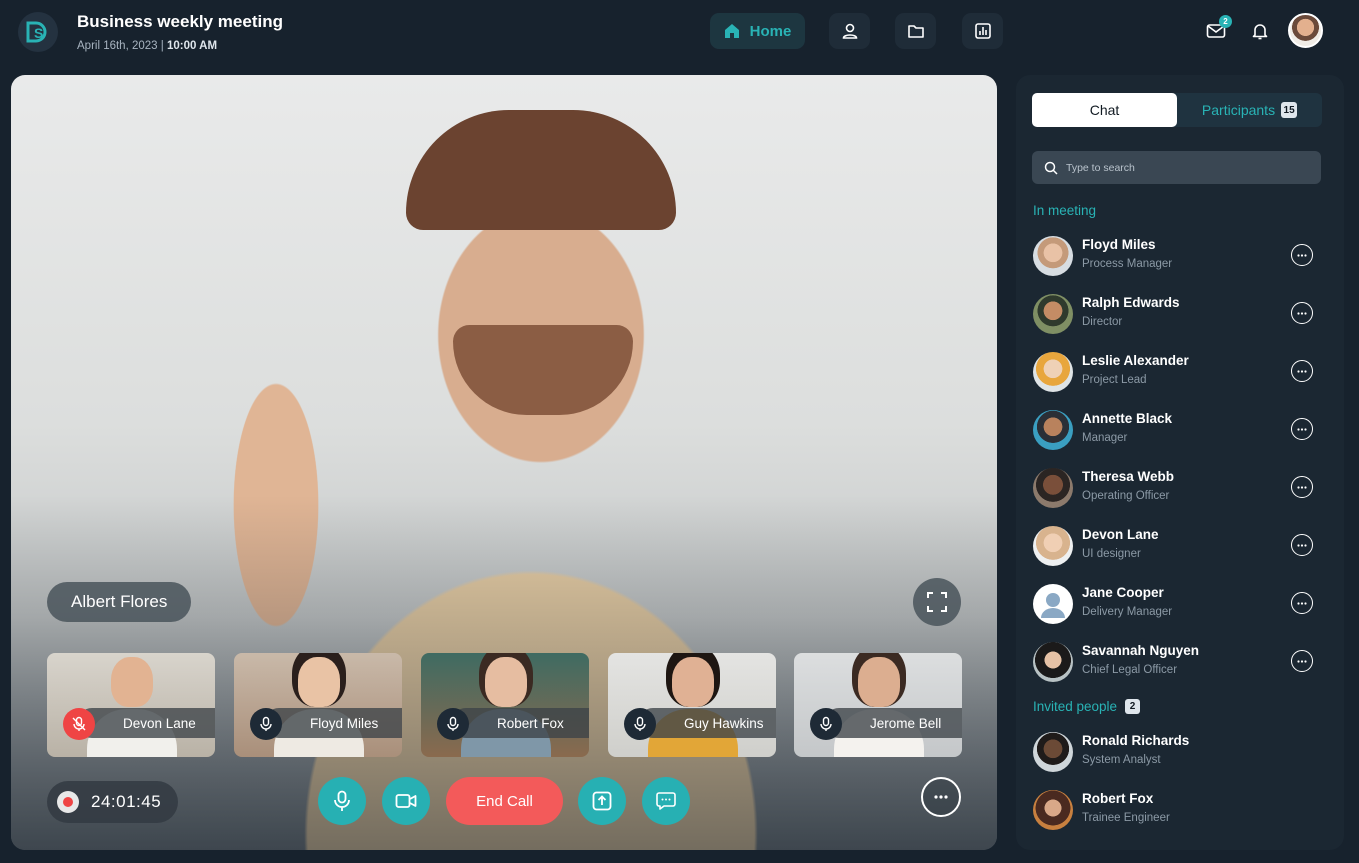 The image size is (1359, 863). Describe the element at coordinates (1121, 760) in the screenshot. I see `invited-role: System Analyst` at that location.